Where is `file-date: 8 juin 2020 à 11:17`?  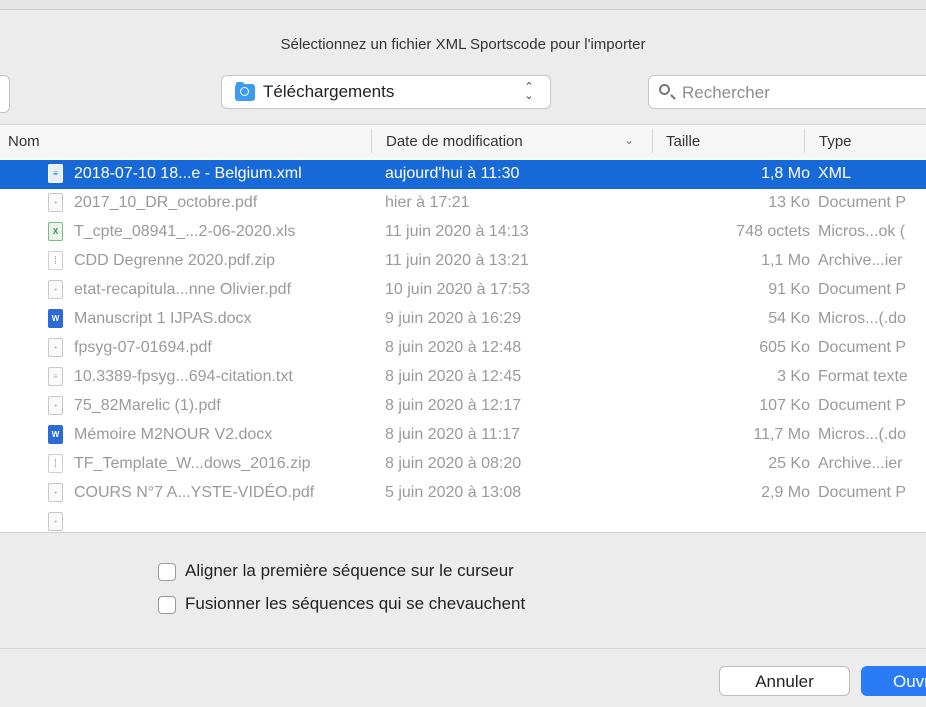 file-date: 8 juin 2020 à 11:17 is located at coordinates (452, 434).